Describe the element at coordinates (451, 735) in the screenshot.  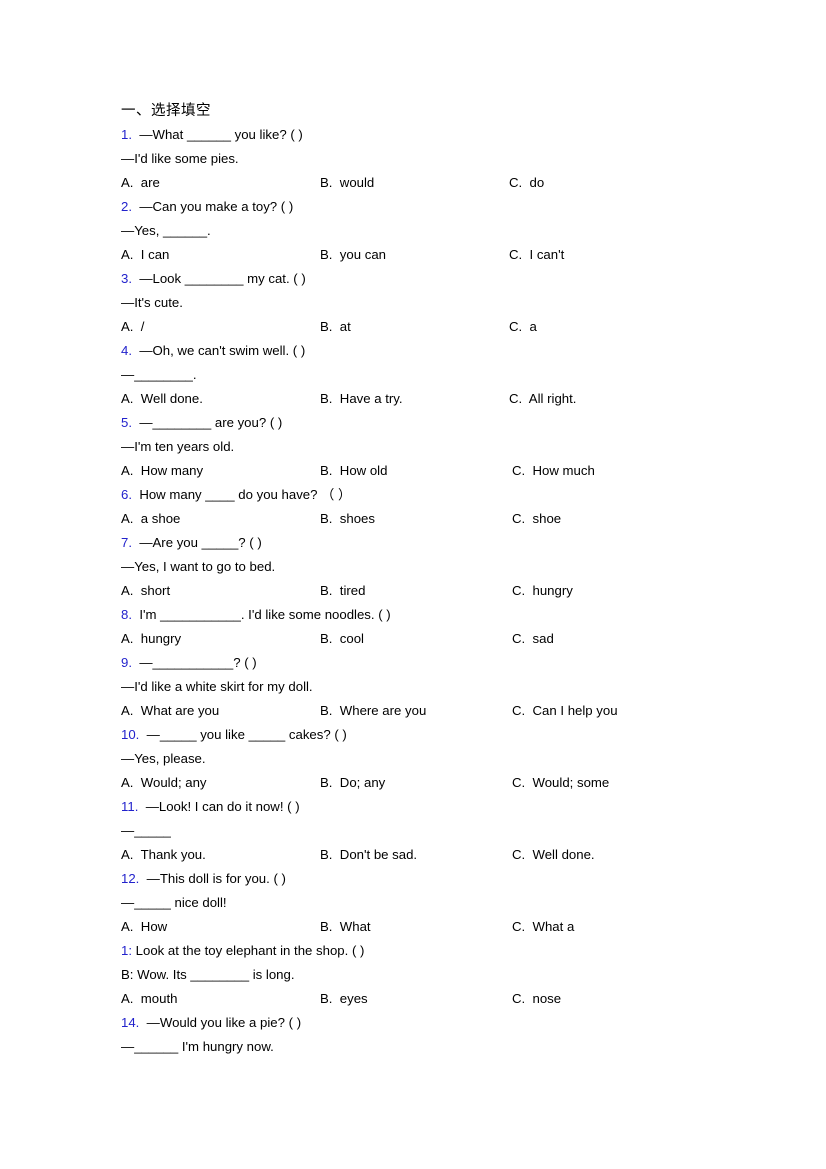
I see `question-stem: 10. —_____ you like _____ cakes? ( )` at that location.